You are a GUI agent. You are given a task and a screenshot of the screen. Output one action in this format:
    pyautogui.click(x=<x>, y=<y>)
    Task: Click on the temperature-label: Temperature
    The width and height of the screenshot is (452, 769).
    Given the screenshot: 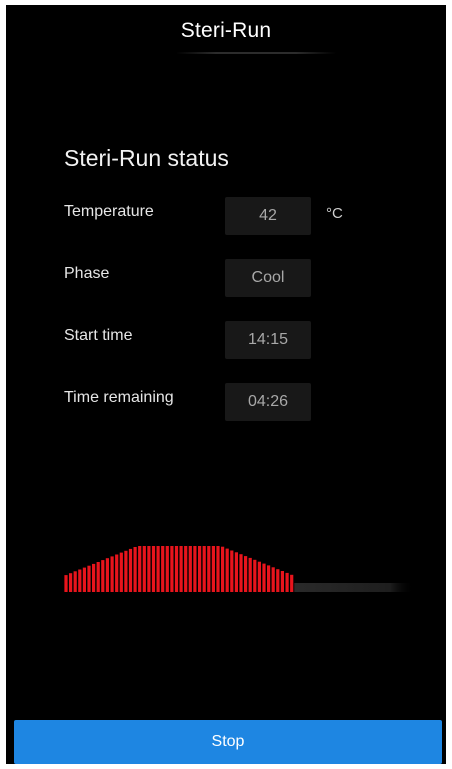 What is the action you would take?
    pyautogui.click(x=109, y=211)
    